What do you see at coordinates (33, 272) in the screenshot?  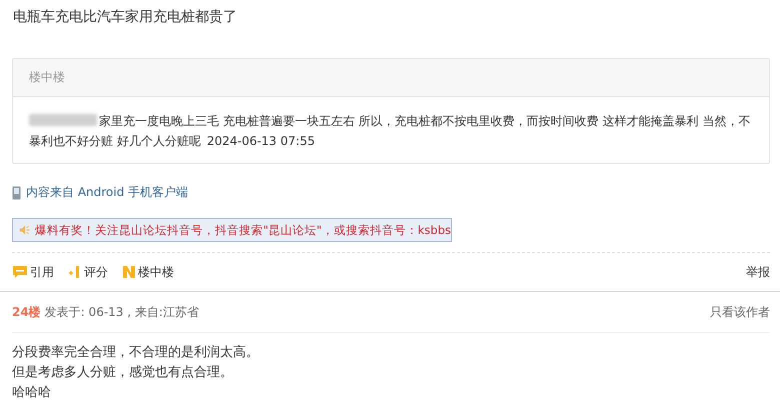 I see `action-button: 引用` at bounding box center [33, 272].